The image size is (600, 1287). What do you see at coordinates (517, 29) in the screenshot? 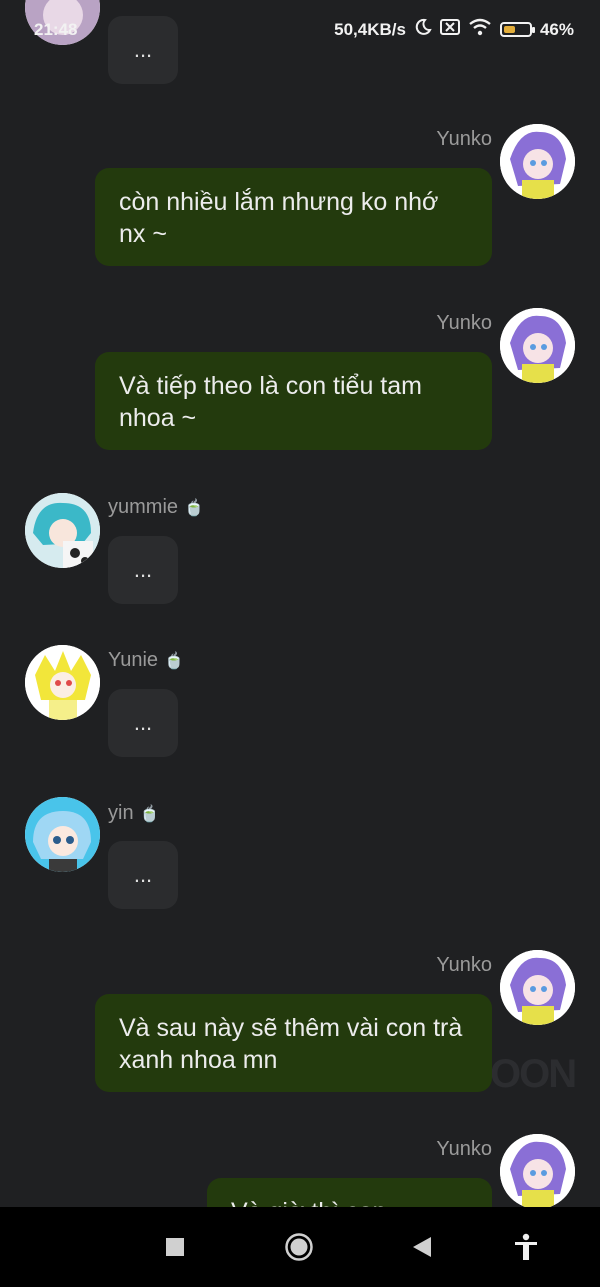
I see `battery-icon` at bounding box center [517, 29].